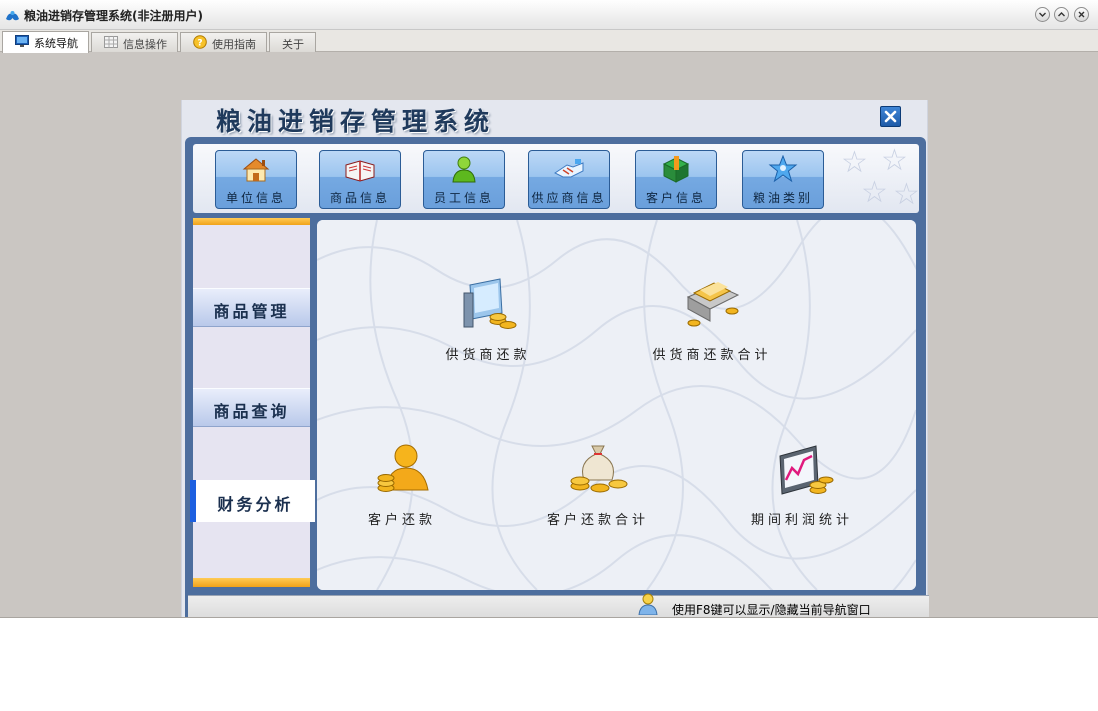 This screenshot has width=1098, height=711. I want to click on tab-user-guide: ? 使用指南, so click(223, 42).